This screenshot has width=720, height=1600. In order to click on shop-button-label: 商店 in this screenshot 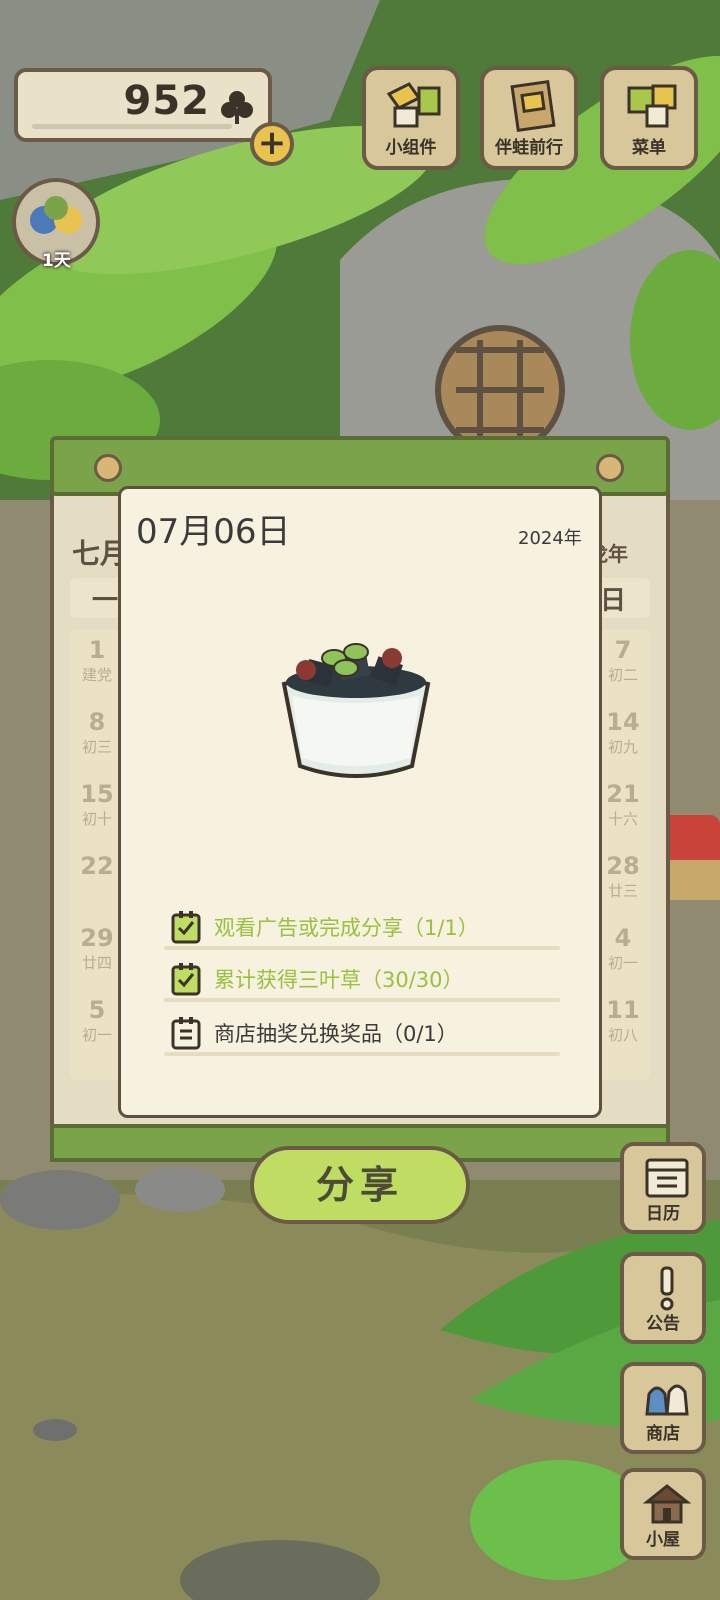, I will do `click(663, 1434)`.